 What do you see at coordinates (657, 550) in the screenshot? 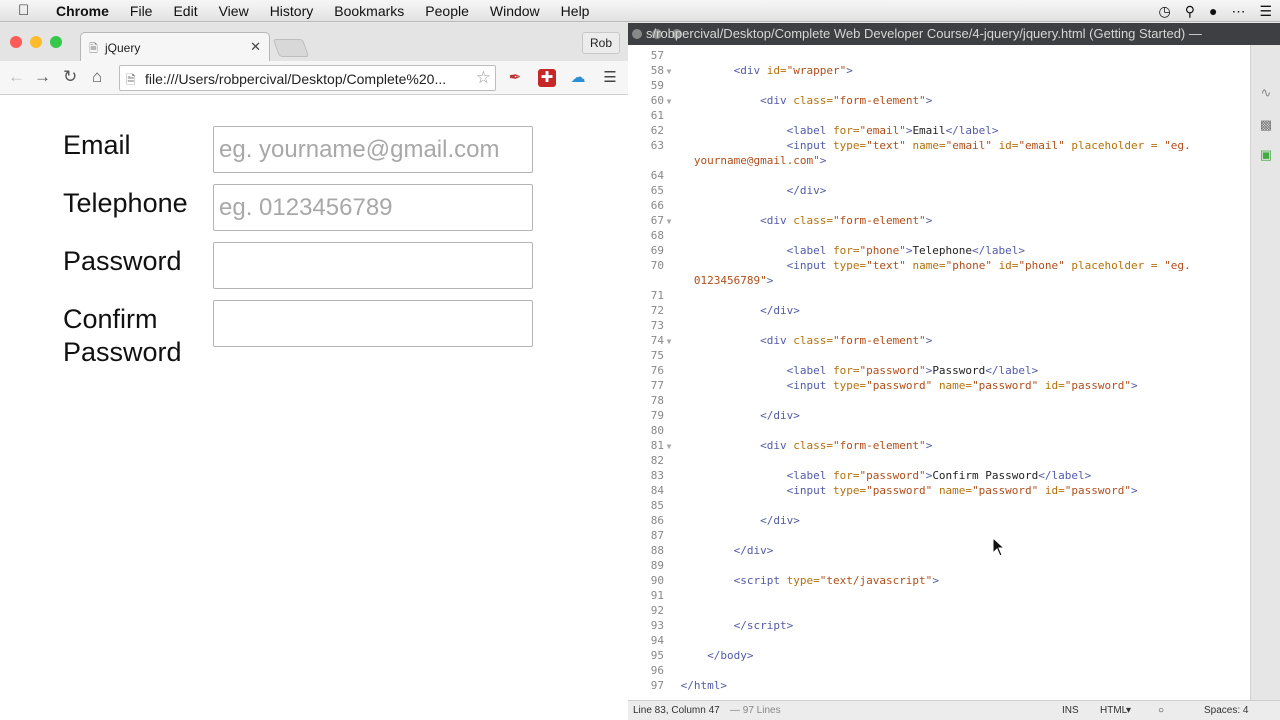
I see `line-number: 88` at bounding box center [657, 550].